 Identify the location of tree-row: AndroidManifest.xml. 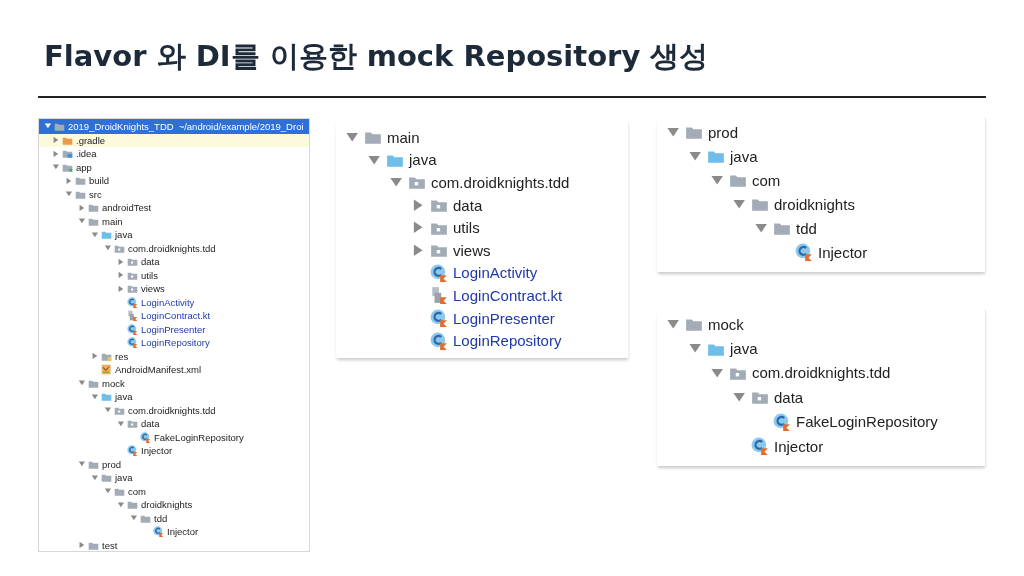
(174, 370).